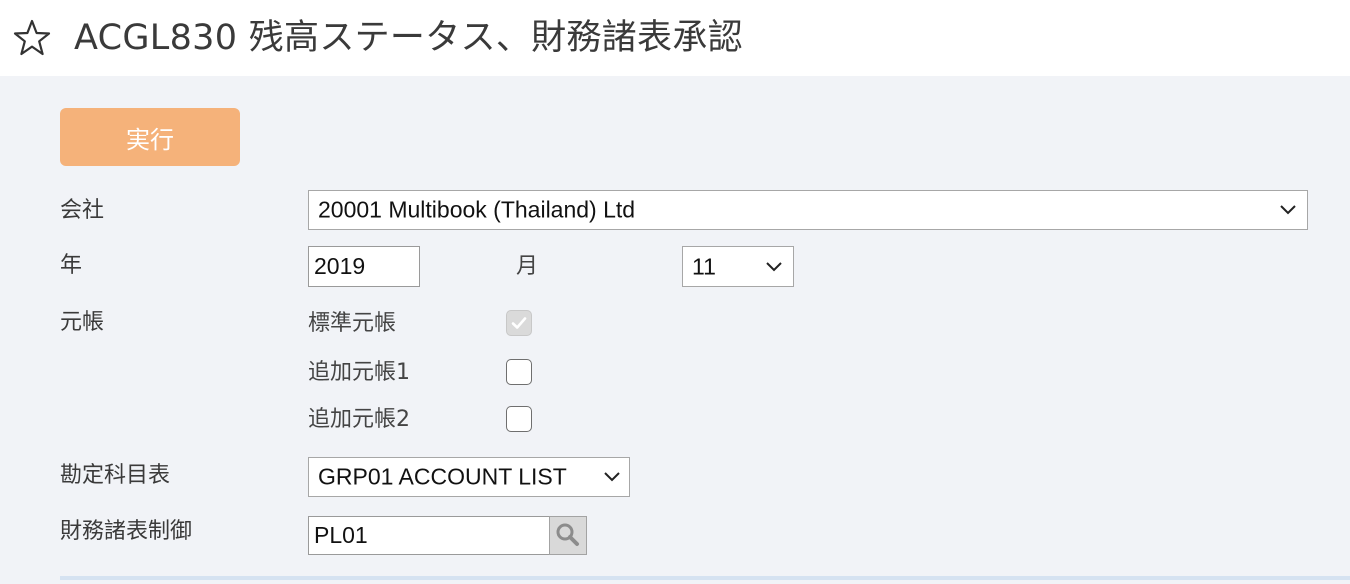 The width and height of the screenshot is (1350, 584). What do you see at coordinates (408, 38) in the screenshot?
I see `page-title: ACGL830 残高ステータス、財務諸表承認` at bounding box center [408, 38].